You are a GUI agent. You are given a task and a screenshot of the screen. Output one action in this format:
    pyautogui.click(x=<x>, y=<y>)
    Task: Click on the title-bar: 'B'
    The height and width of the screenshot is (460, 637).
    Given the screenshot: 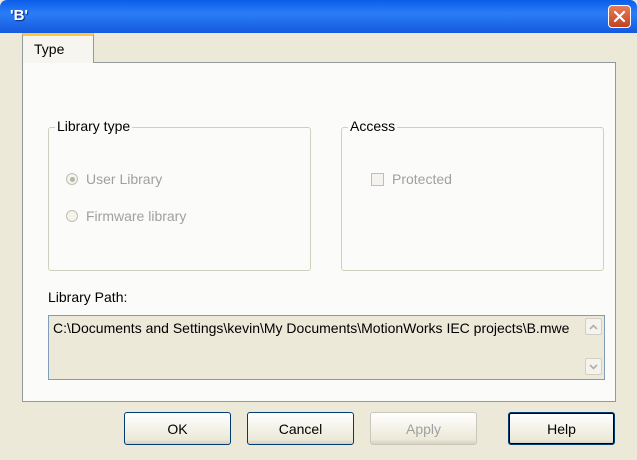 What is the action you would take?
    pyautogui.click(x=318, y=16)
    